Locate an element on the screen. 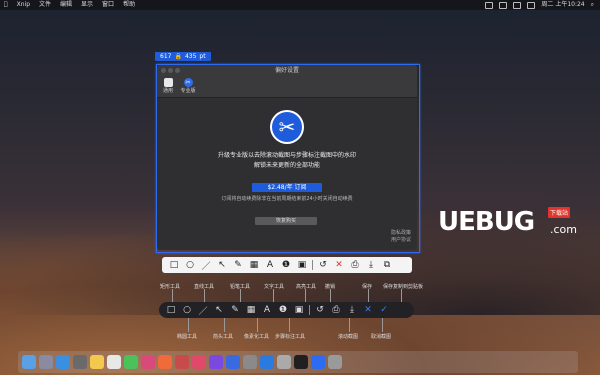 The width and height of the screenshot is (600, 375). clock: 周二 上午10:24 is located at coordinates (562, 5).